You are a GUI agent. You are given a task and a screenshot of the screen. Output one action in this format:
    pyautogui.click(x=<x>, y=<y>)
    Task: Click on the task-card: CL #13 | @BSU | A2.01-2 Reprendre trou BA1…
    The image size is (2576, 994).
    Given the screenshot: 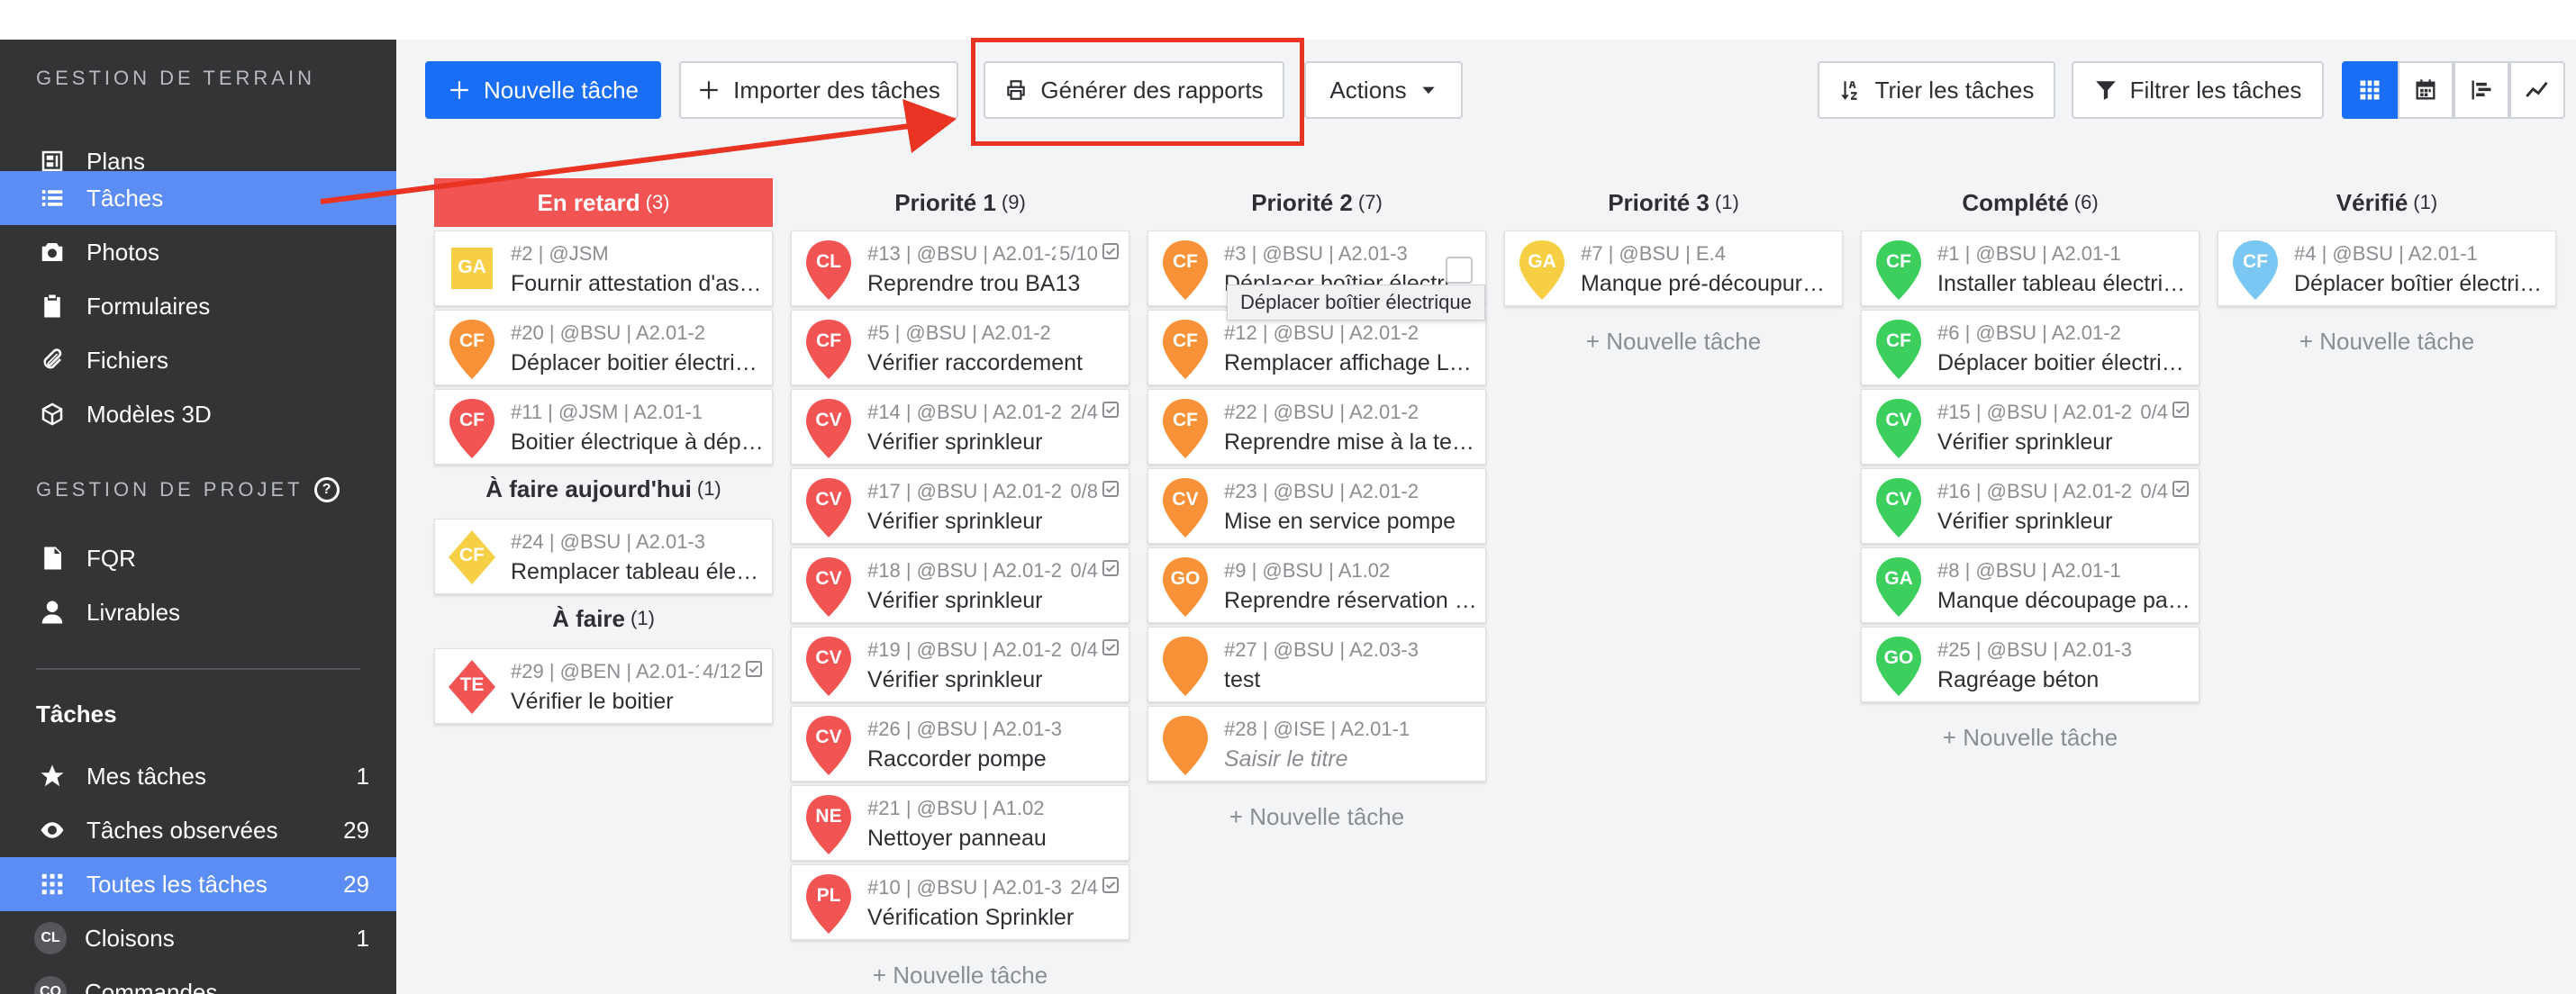 What is the action you would take?
    pyautogui.click(x=960, y=268)
    